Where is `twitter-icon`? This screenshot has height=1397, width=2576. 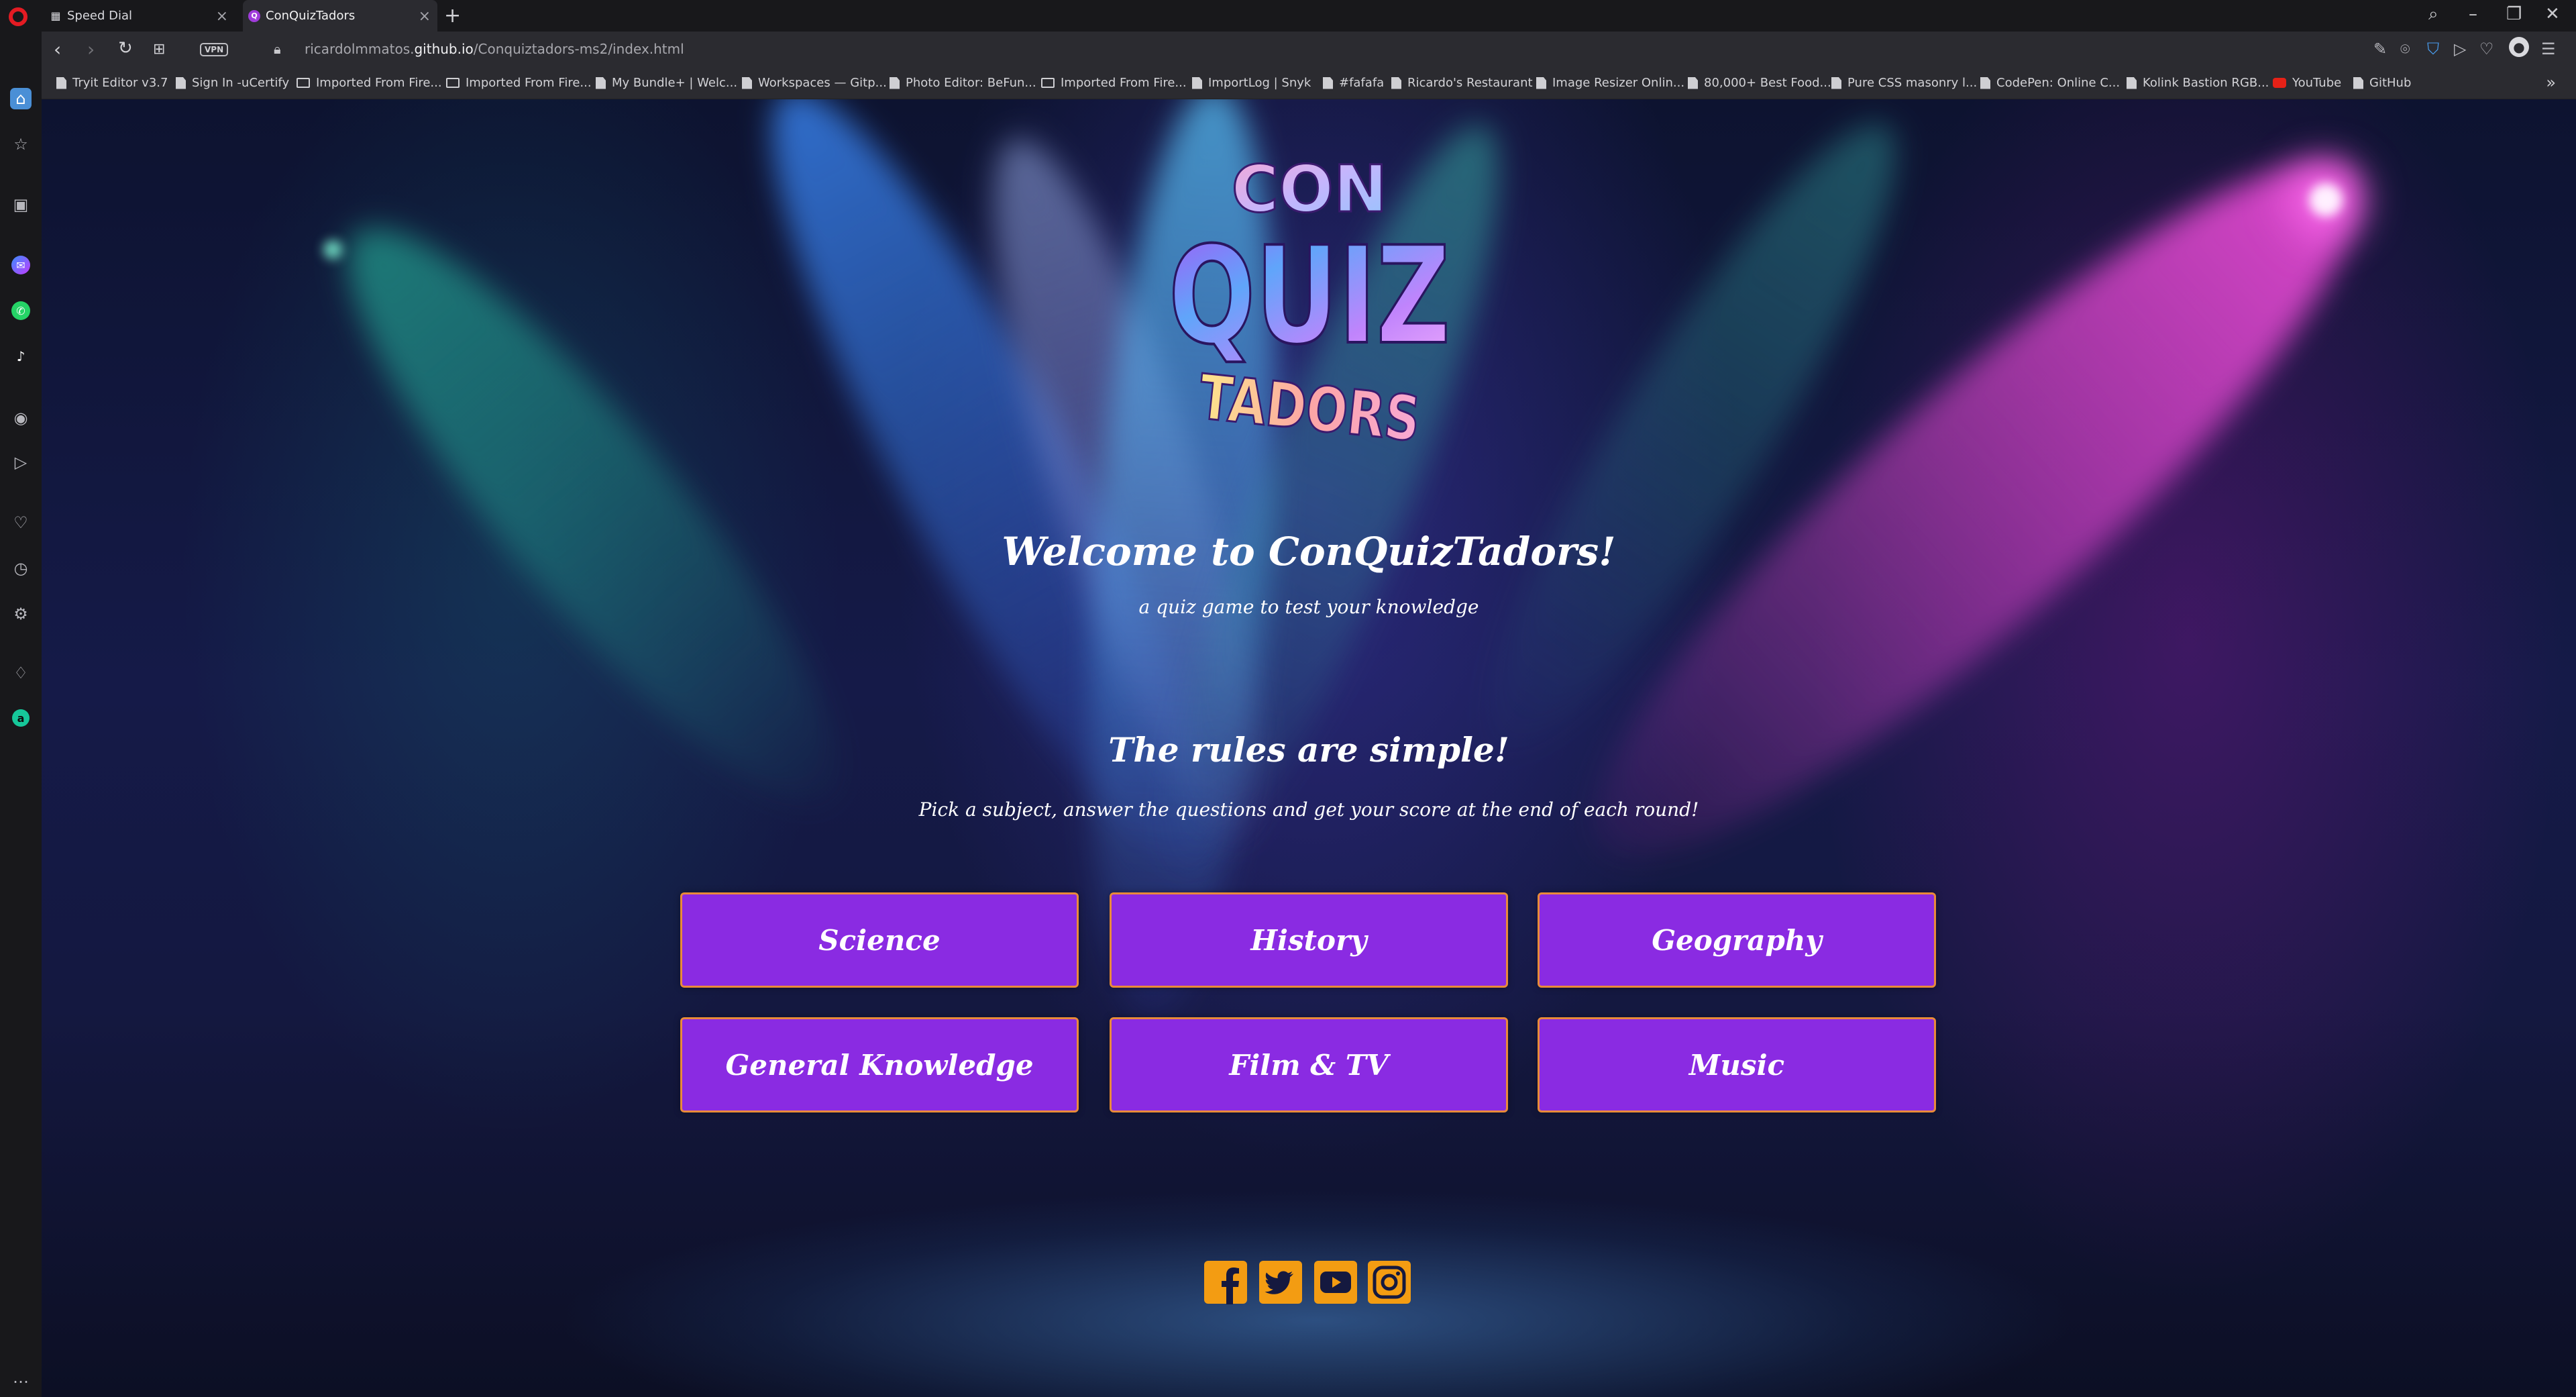
twitter-icon is located at coordinates (1280, 1282).